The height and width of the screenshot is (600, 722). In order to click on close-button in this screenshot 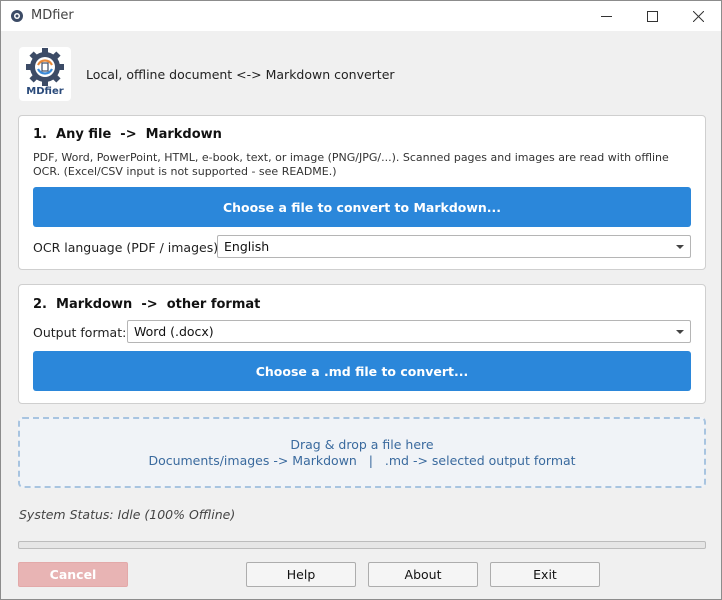, I will do `click(698, 16)`.